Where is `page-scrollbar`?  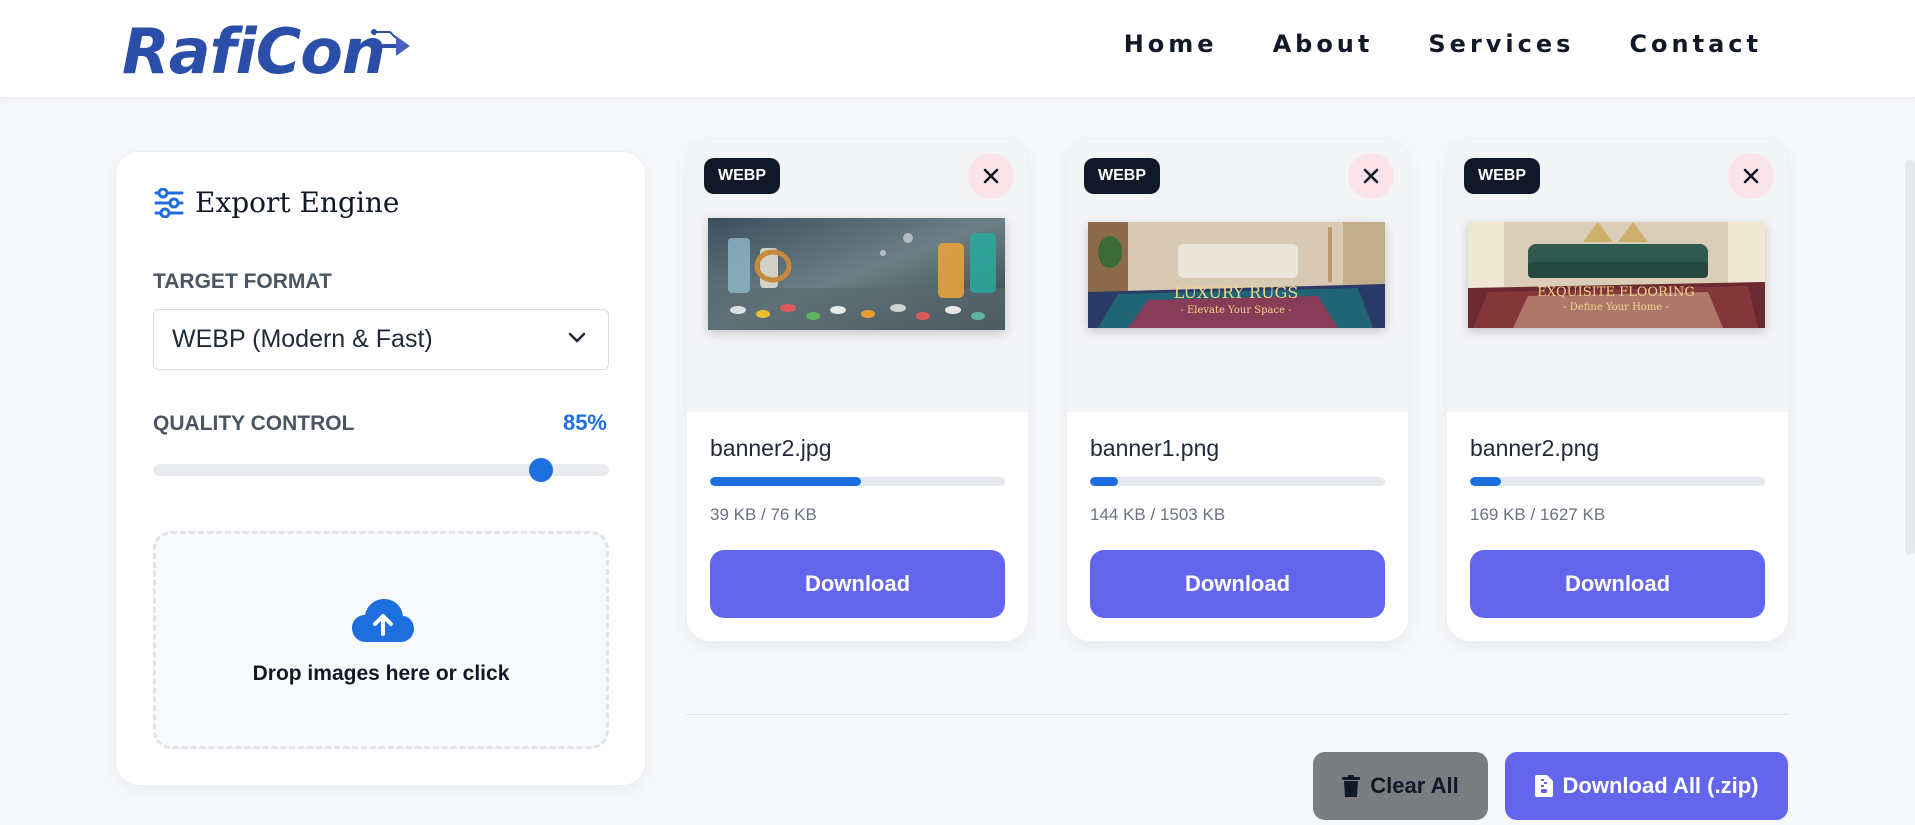
page-scrollbar is located at coordinates (1910, 357).